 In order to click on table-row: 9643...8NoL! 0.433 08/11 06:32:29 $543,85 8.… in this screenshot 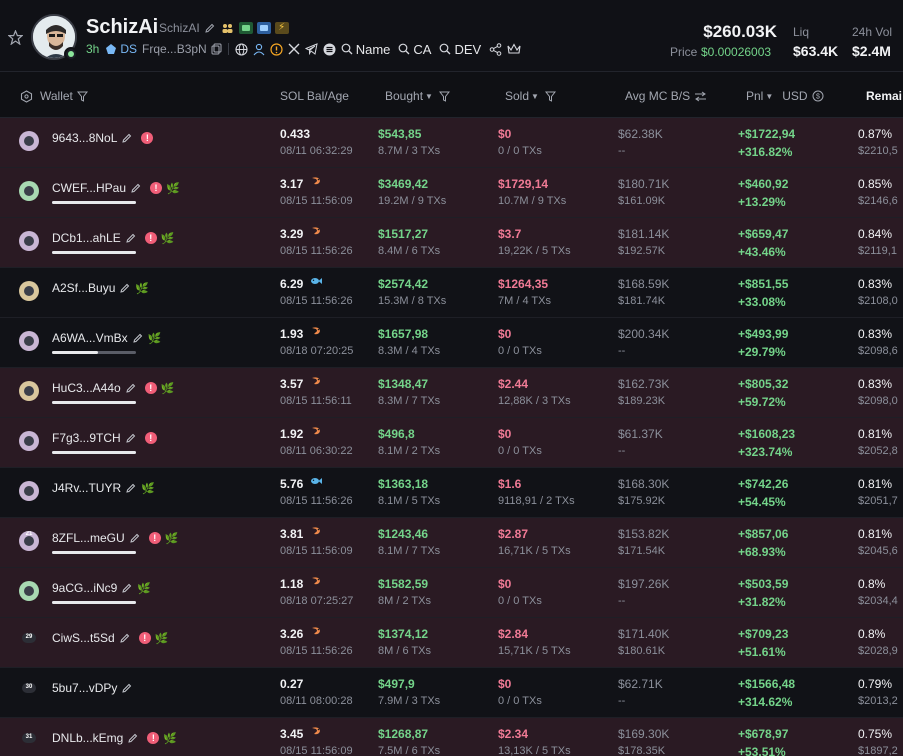, I will do `click(451, 143)`.